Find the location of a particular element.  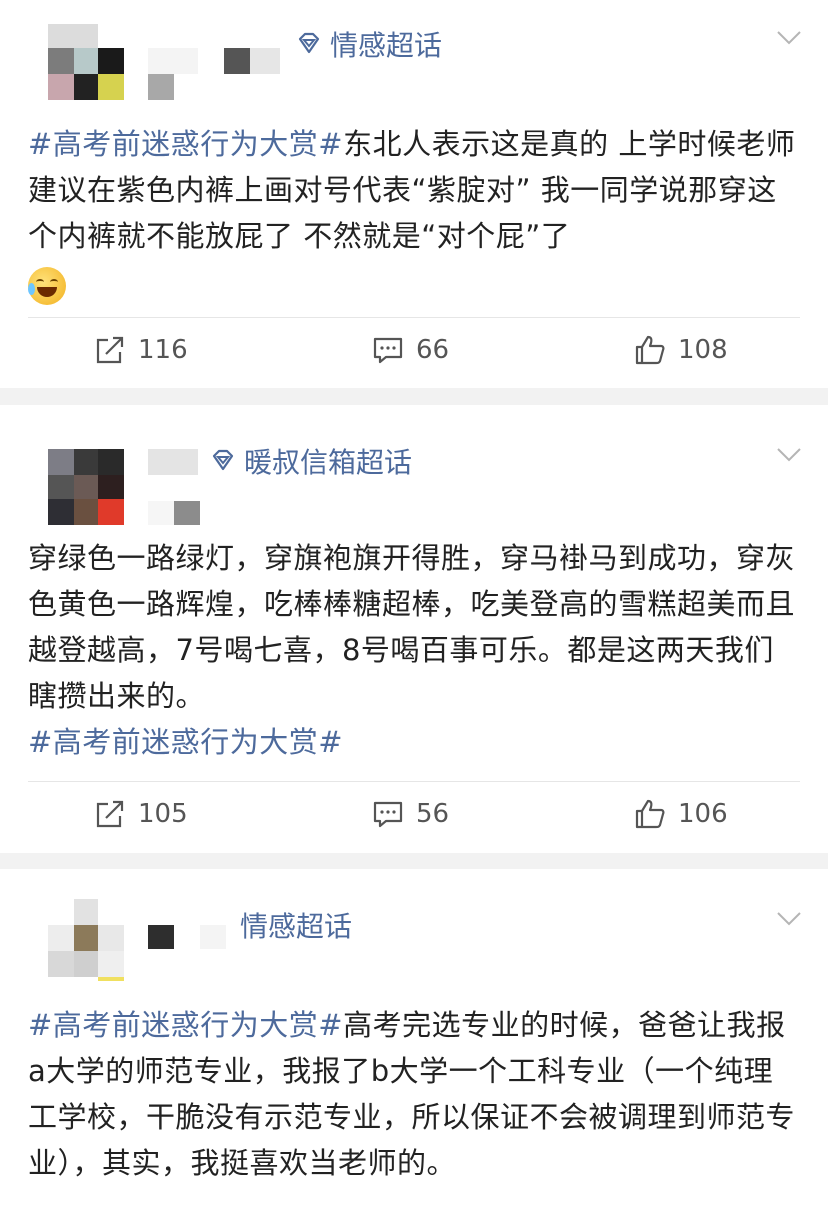

laughing-crying-emoji-icon is located at coordinates (47, 286).